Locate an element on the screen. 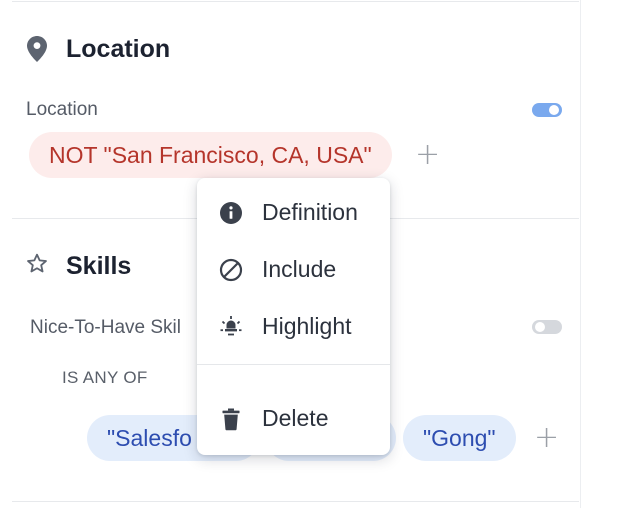 The width and height of the screenshot is (642, 508). skill-chip: "Gong" is located at coordinates (459, 438).